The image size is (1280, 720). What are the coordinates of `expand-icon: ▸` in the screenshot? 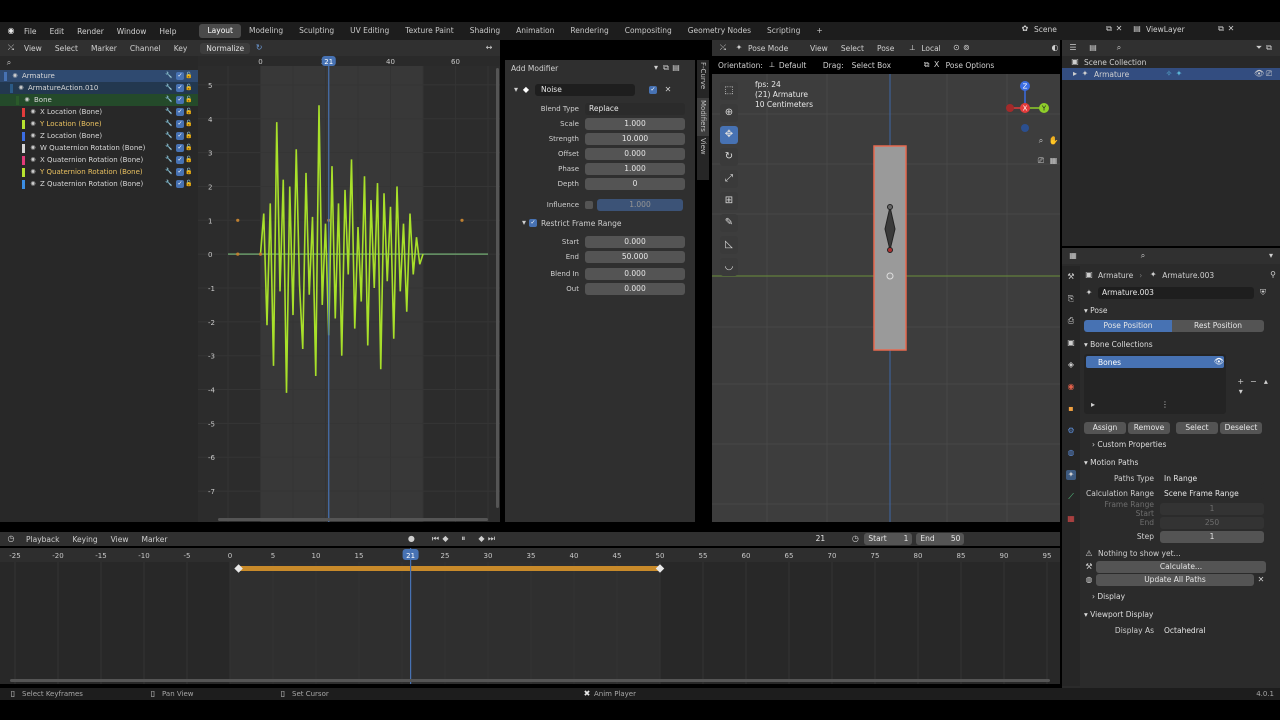 It's located at (1075, 74).